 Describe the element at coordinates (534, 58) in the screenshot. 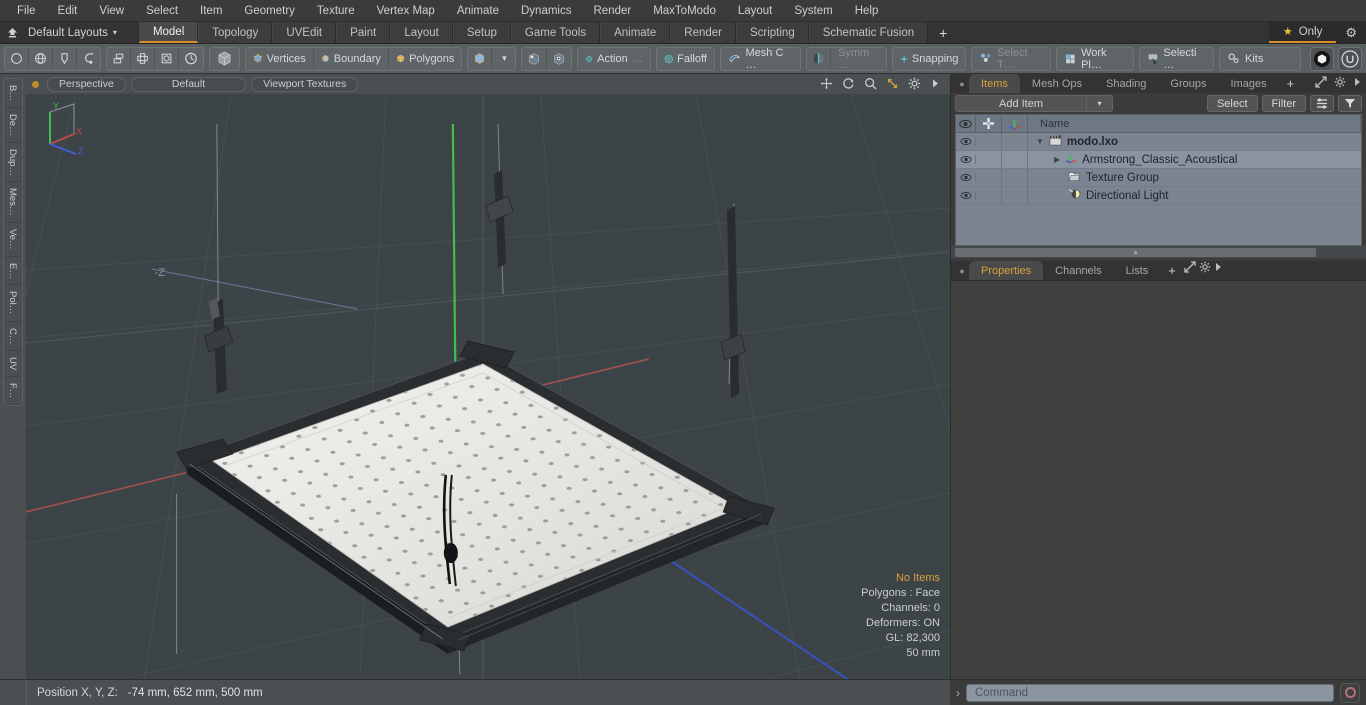

I see `shaded-cube-icon` at that location.